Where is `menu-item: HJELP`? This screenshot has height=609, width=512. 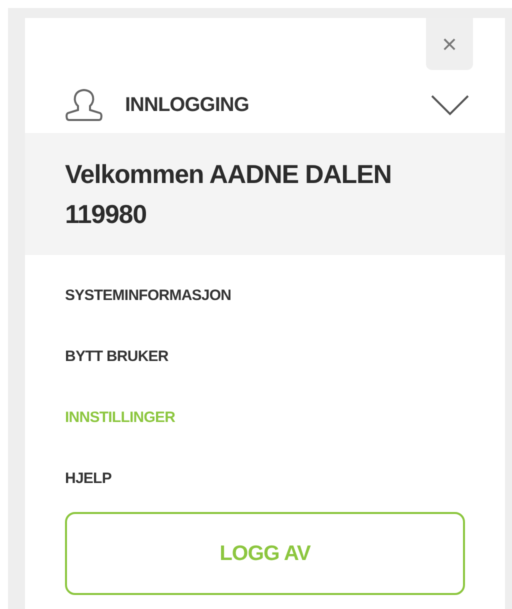 menu-item: HJELP is located at coordinates (88, 479).